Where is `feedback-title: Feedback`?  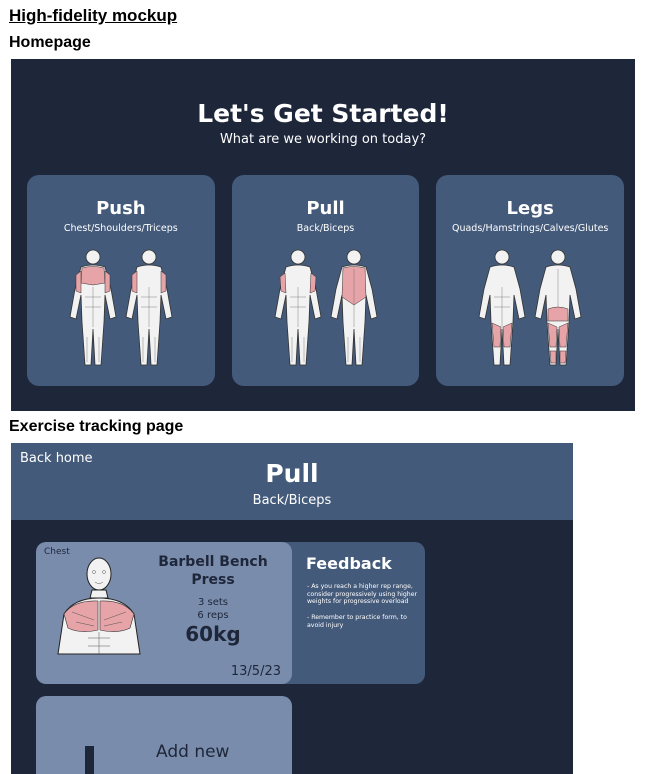
feedback-title: Feedback is located at coordinates (349, 563).